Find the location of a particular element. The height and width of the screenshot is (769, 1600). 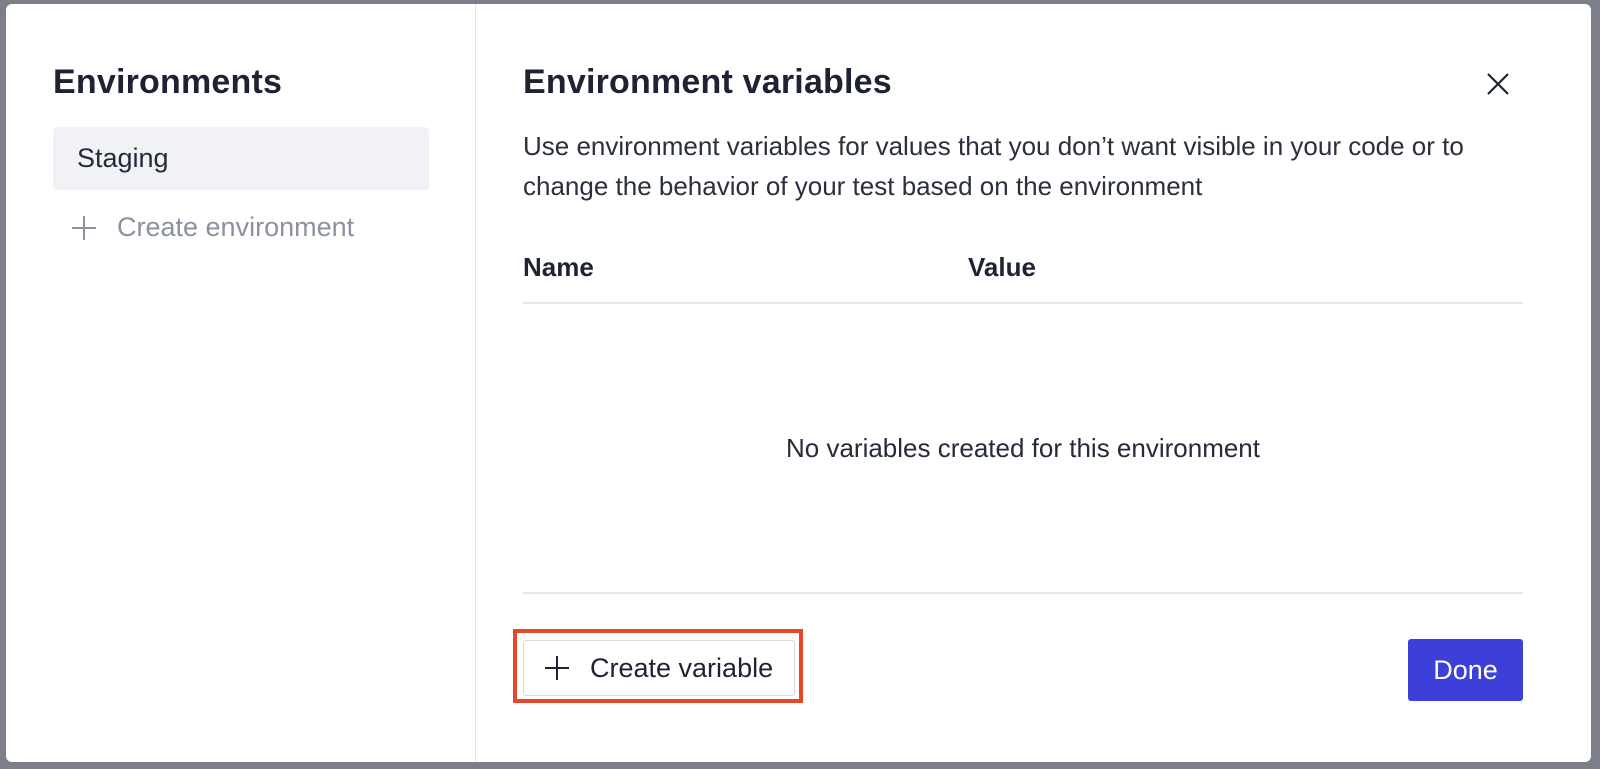

modal-footer: Create variable Done is located at coordinates (1018, 667).